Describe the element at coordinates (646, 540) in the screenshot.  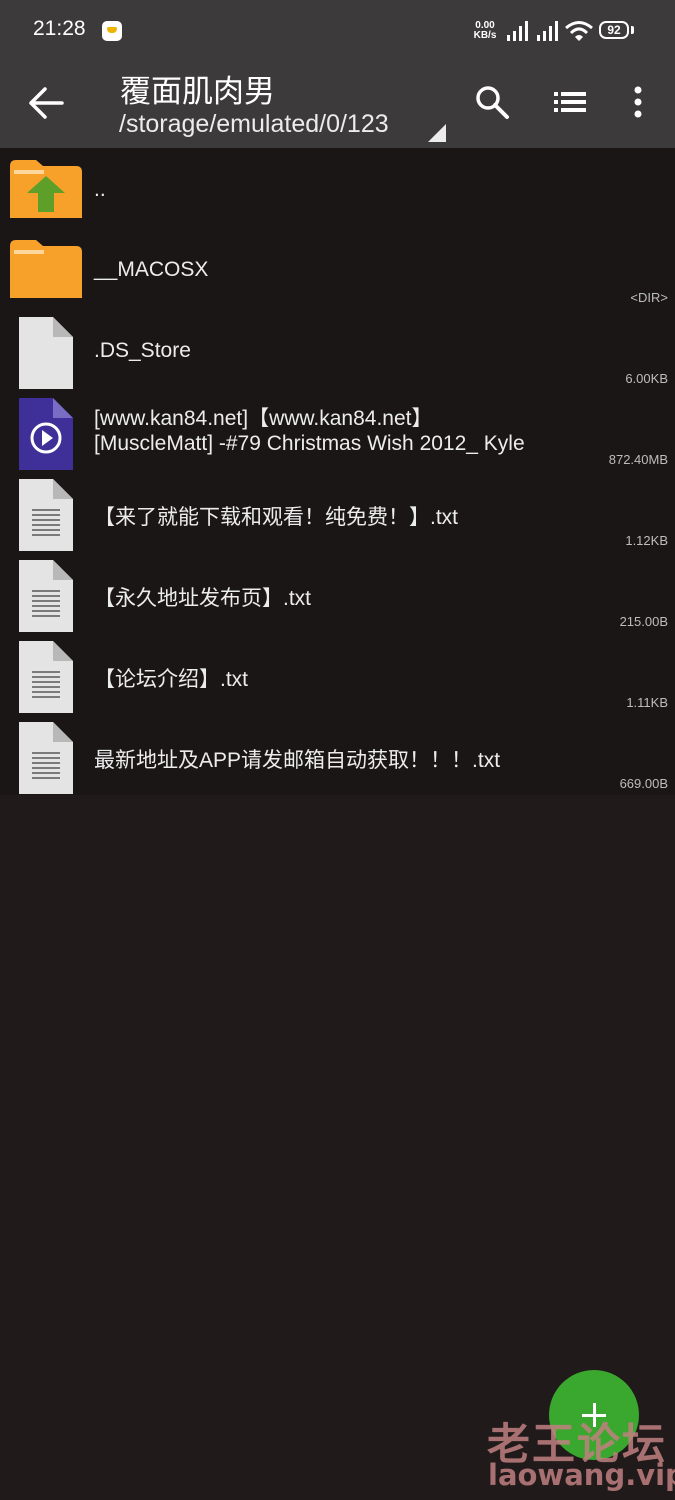
I see `file-size: 1.12KB` at that location.